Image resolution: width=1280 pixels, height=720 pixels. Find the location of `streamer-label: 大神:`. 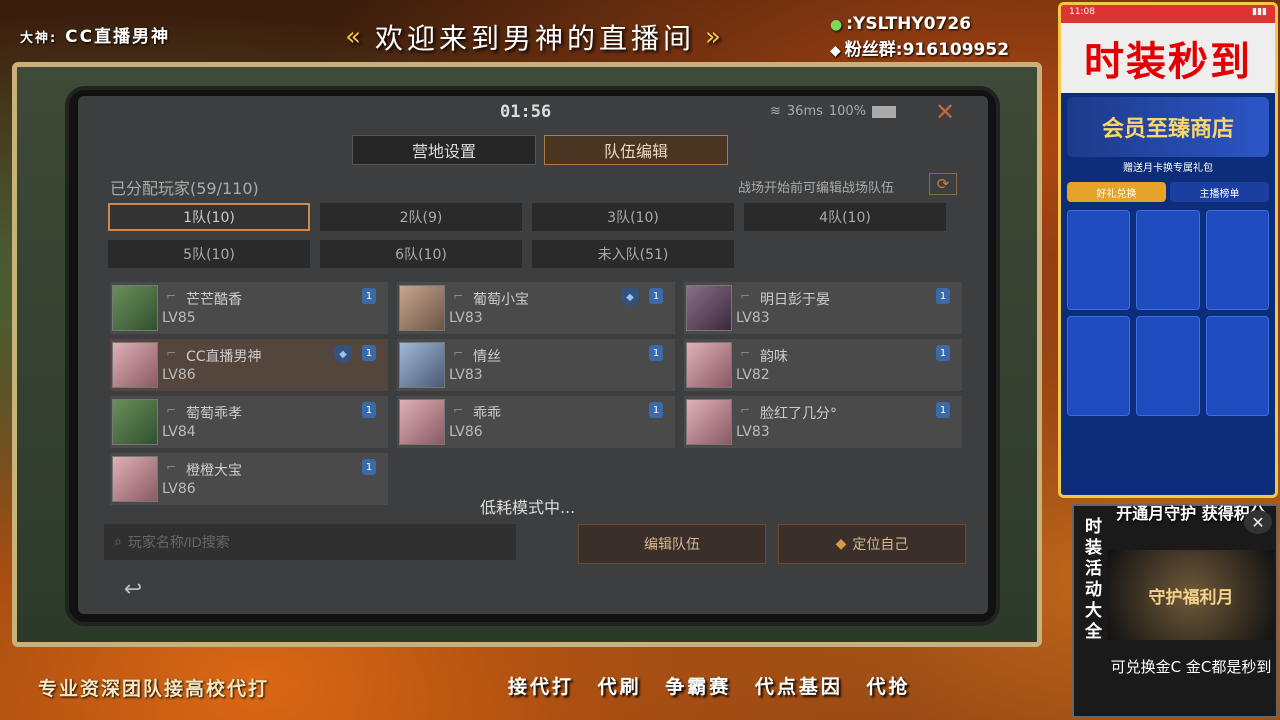

streamer-label: 大神: is located at coordinates (39, 38).